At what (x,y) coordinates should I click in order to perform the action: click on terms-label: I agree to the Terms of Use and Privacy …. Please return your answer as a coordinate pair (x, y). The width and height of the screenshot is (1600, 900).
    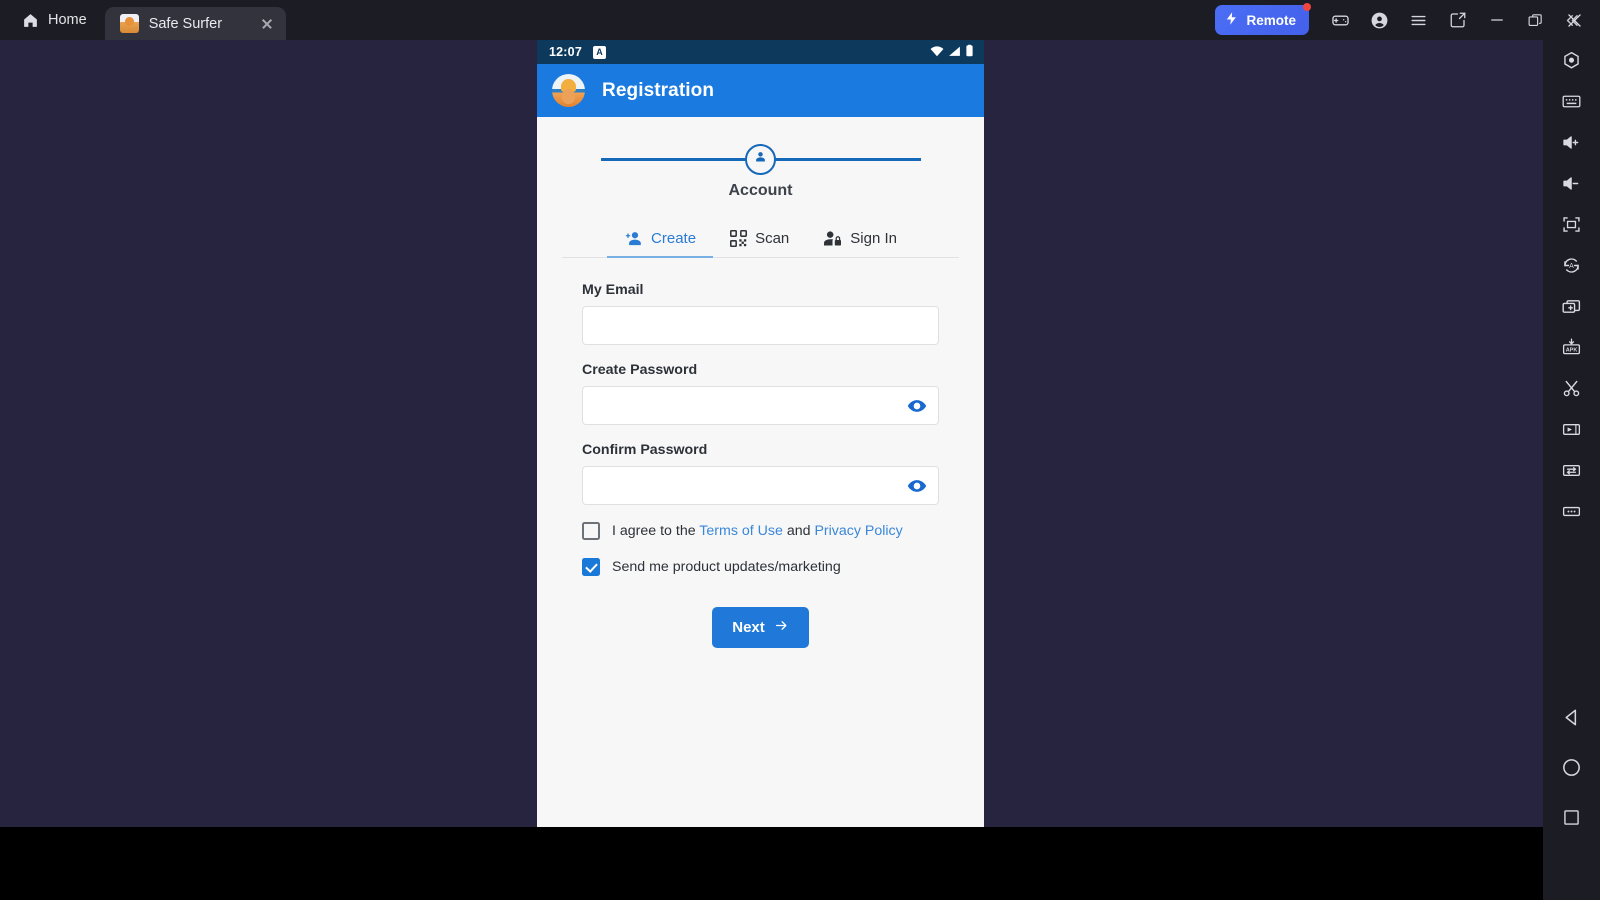
    Looking at the image, I should click on (757, 531).